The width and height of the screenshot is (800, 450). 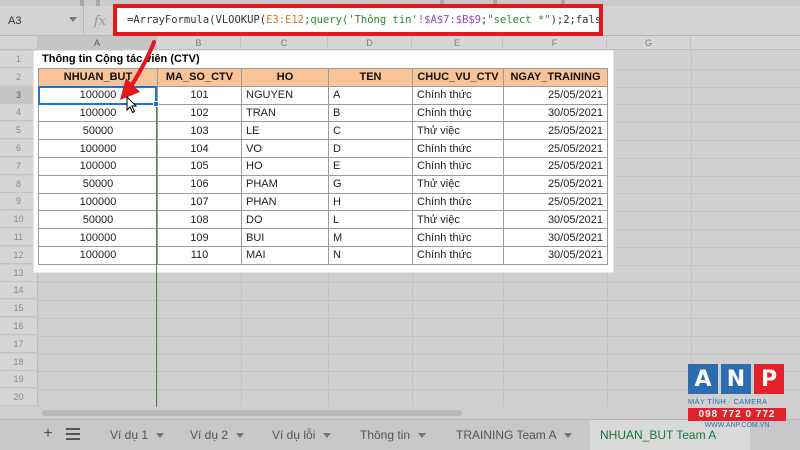 What do you see at coordinates (370, 166) in the screenshot?
I see `table-cell: E` at bounding box center [370, 166].